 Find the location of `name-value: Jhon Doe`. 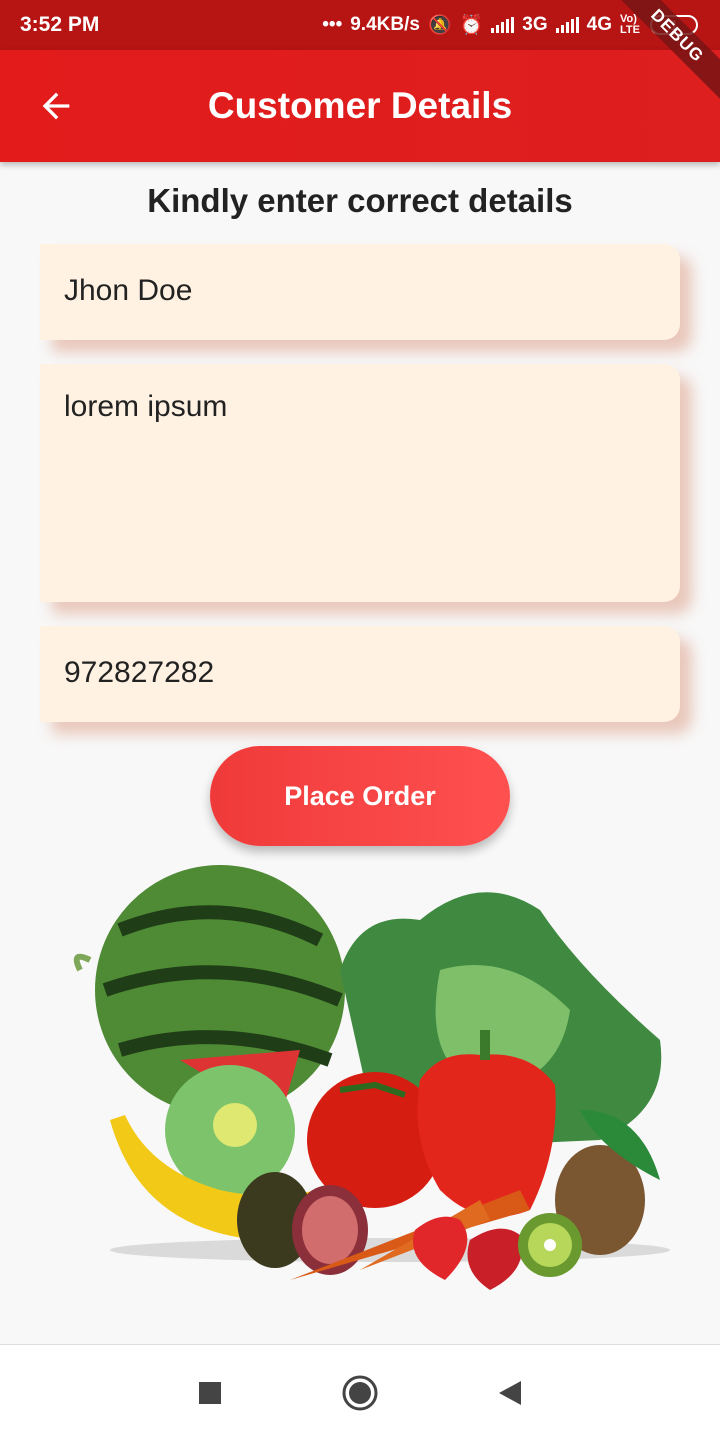

name-value: Jhon Doe is located at coordinates (128, 290).